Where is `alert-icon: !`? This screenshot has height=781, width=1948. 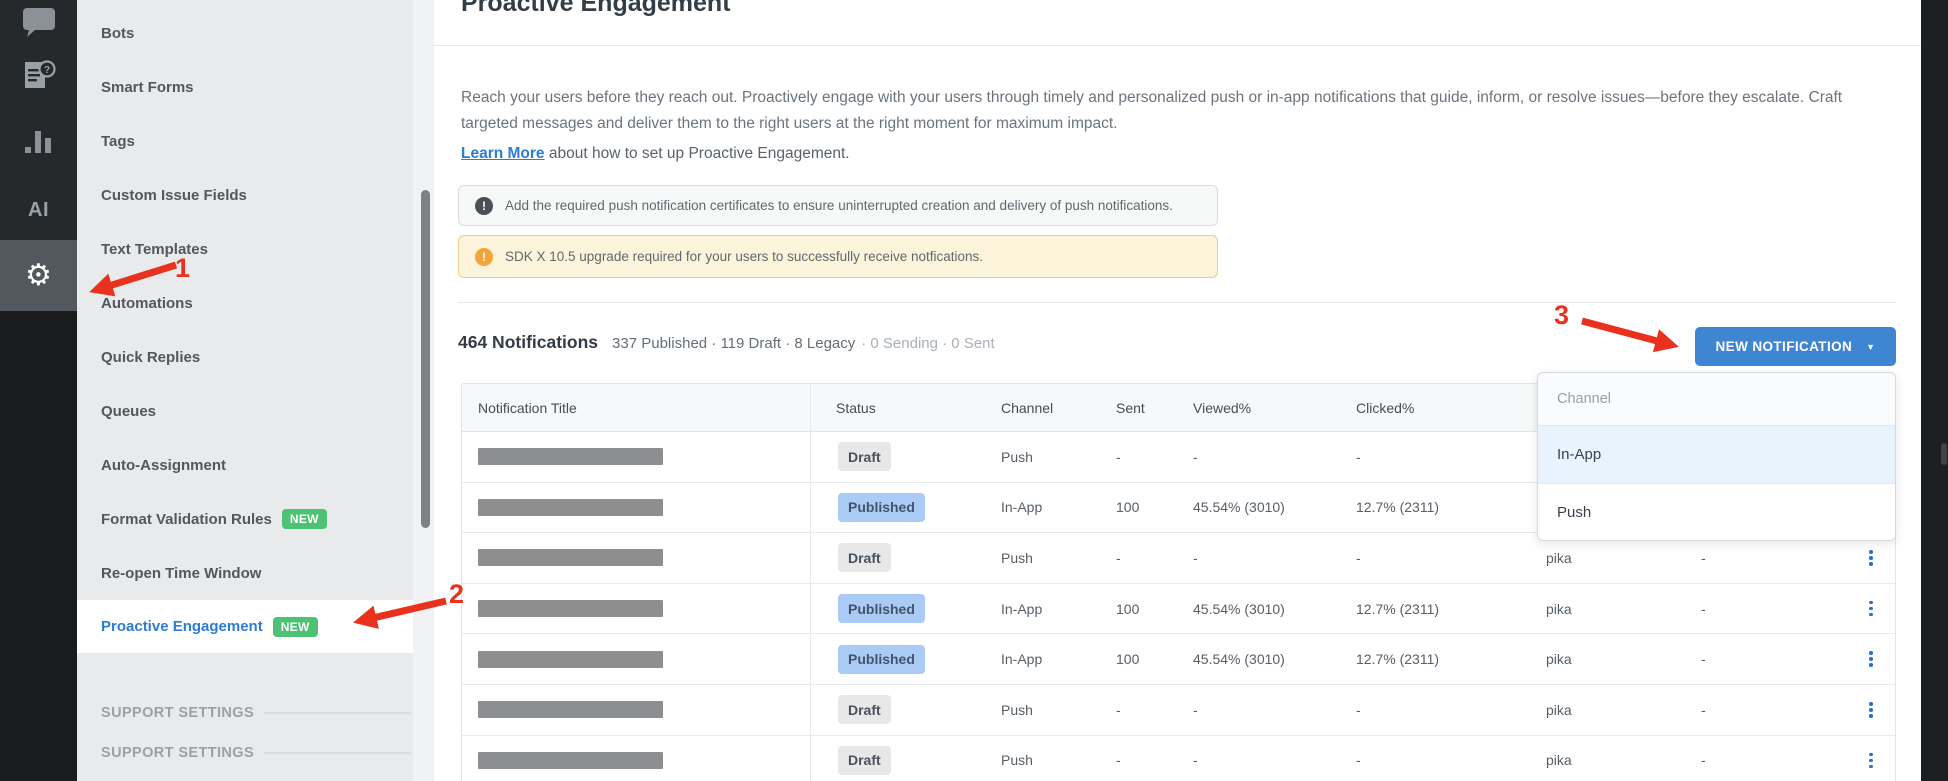 alert-icon: ! is located at coordinates (484, 205).